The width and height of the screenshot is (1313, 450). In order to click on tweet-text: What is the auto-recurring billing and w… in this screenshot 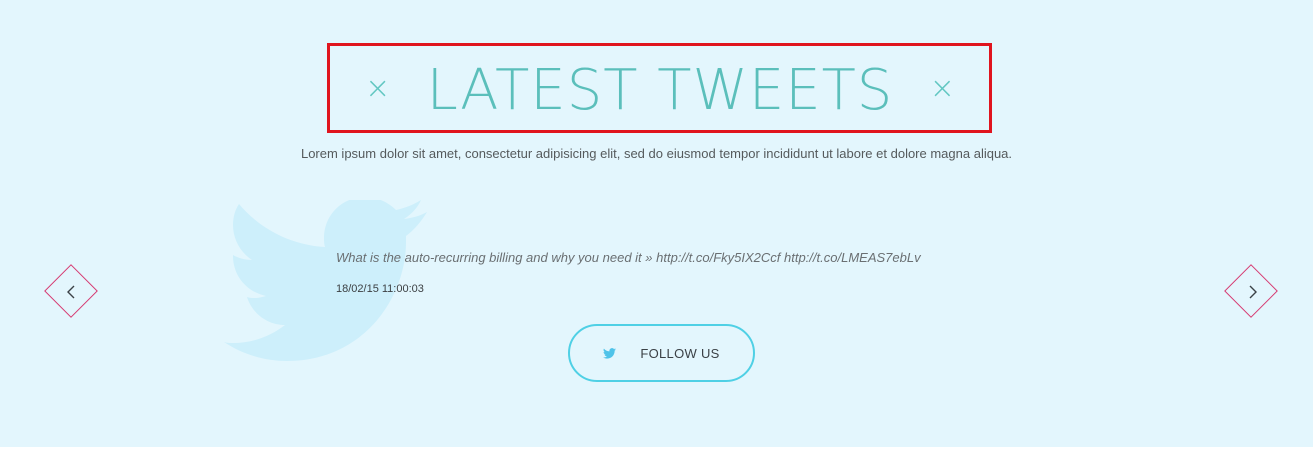, I will do `click(628, 257)`.